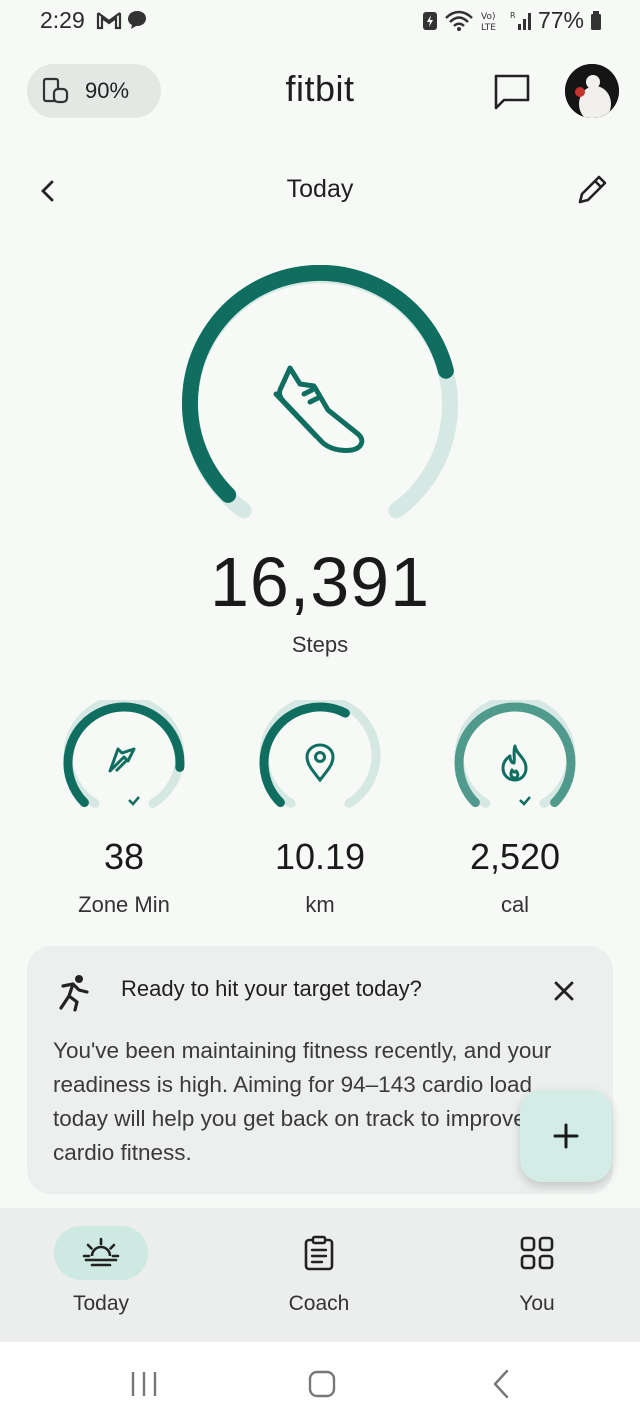 The image size is (640, 1422). I want to click on volte-icon: Vo)LTE, so click(488, 22).